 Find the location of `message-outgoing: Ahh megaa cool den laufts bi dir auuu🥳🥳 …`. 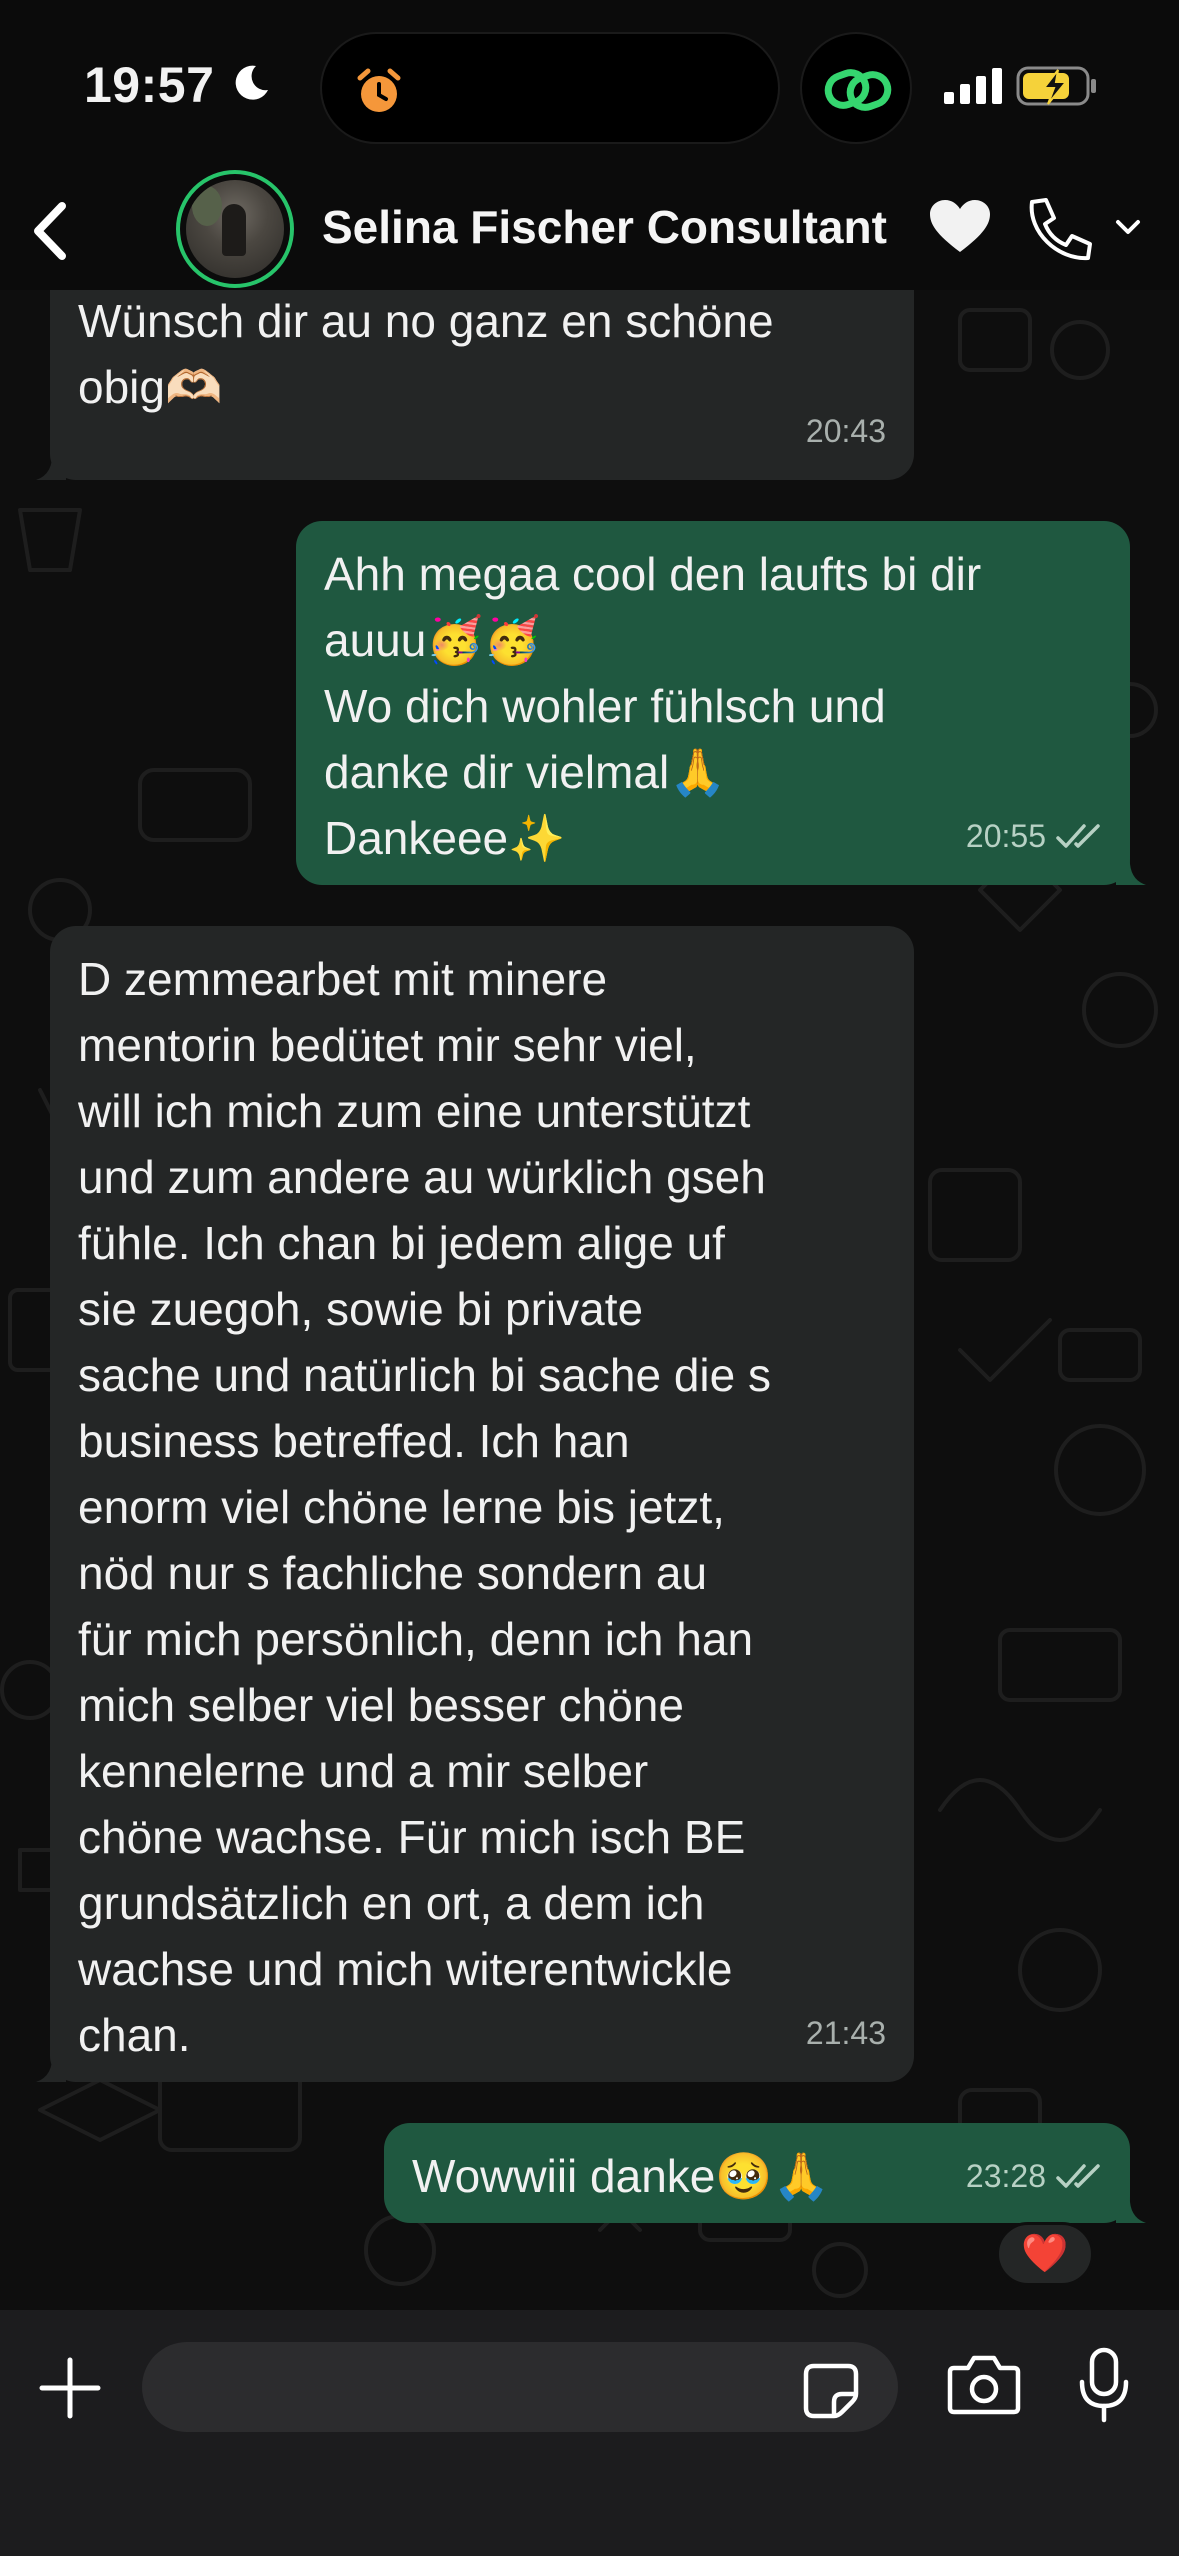

message-outgoing: Ahh megaa cool den laufts bi dir auuu🥳🥳 … is located at coordinates (721, 703).